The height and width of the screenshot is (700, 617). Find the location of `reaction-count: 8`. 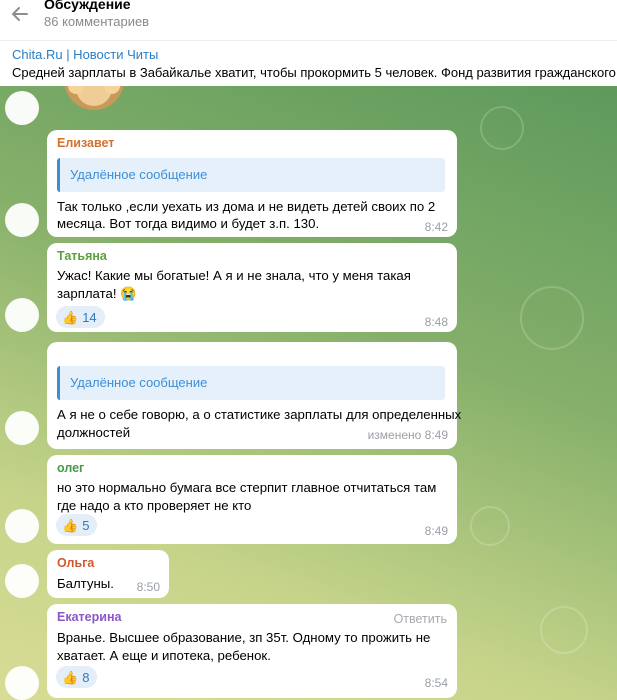

reaction-count: 8 is located at coordinates (86, 677).